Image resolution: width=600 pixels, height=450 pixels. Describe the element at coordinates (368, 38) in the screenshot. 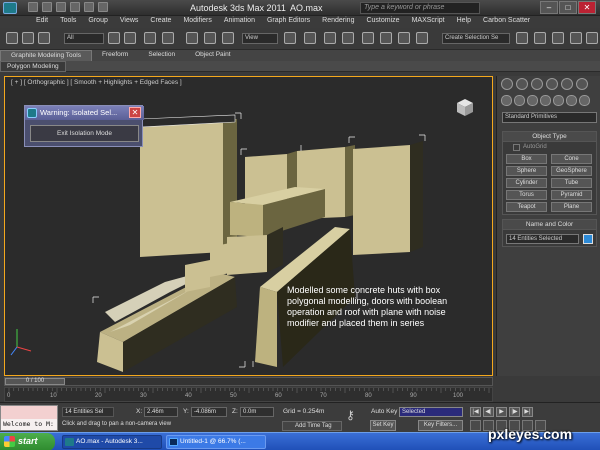

I see `mirror-icon` at that location.